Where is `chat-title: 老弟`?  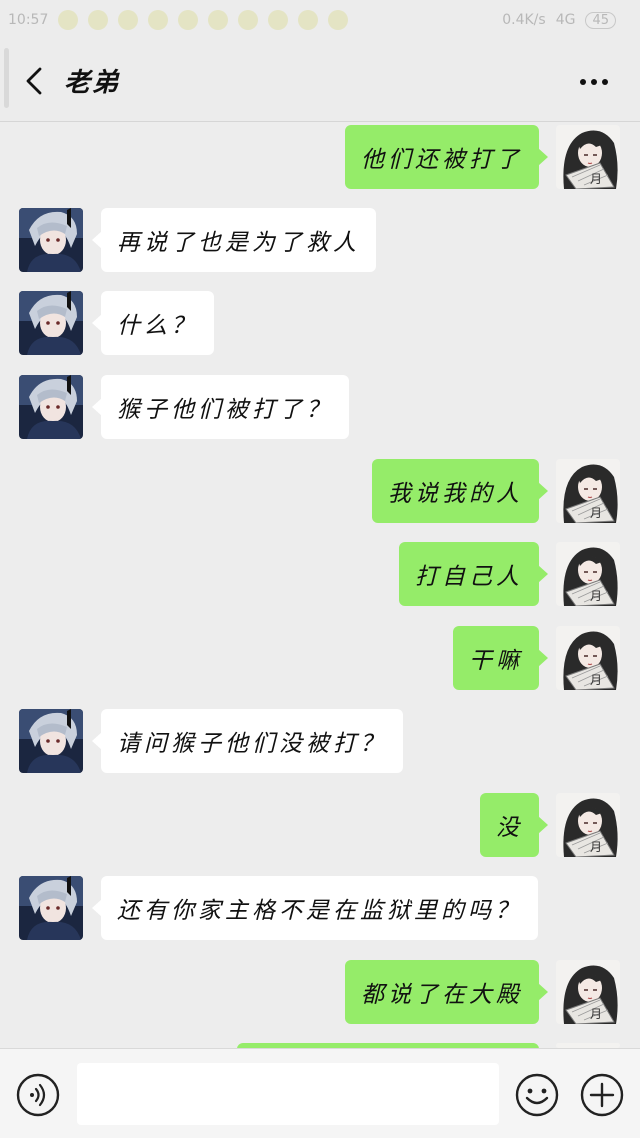 chat-title: 老弟 is located at coordinates (92, 83).